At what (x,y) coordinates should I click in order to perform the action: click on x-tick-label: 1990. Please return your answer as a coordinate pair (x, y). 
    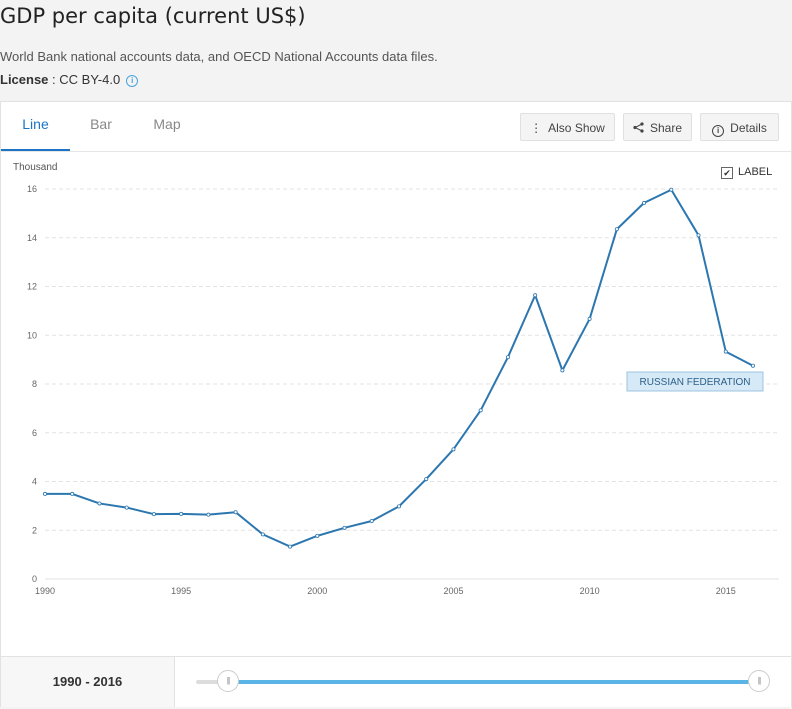
    Looking at the image, I should click on (45, 591).